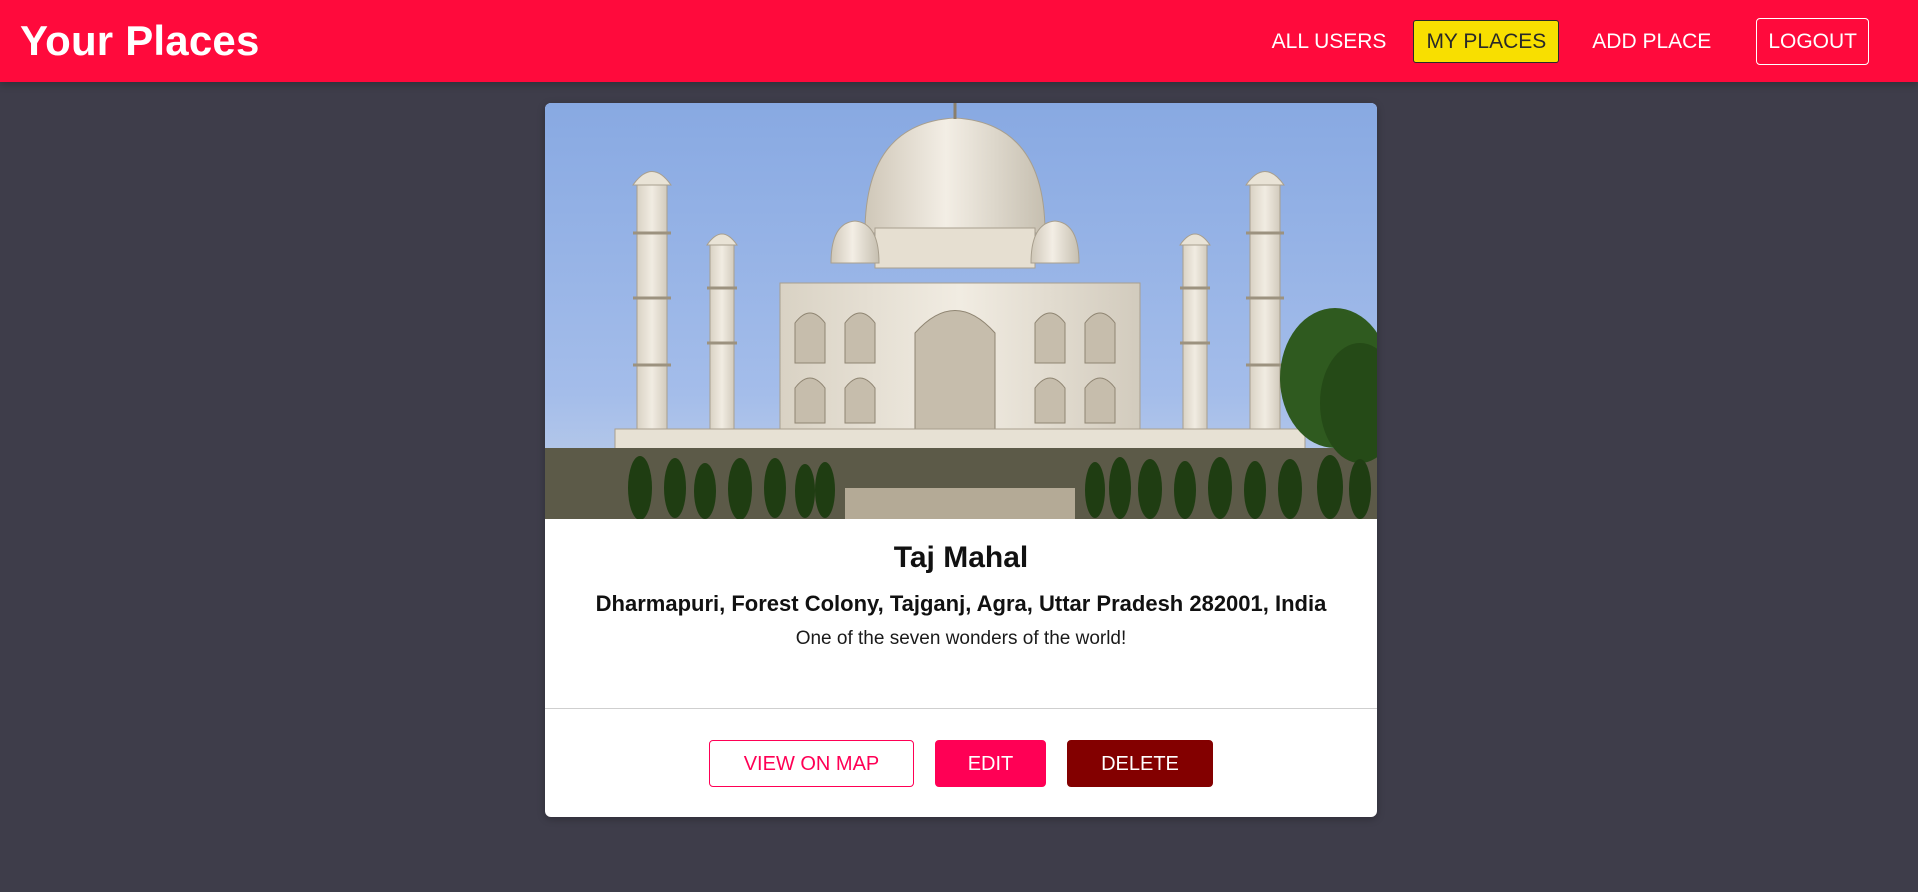 The width and height of the screenshot is (1918, 892). I want to click on nav-link-all-users: ALL USERS, so click(1329, 41).